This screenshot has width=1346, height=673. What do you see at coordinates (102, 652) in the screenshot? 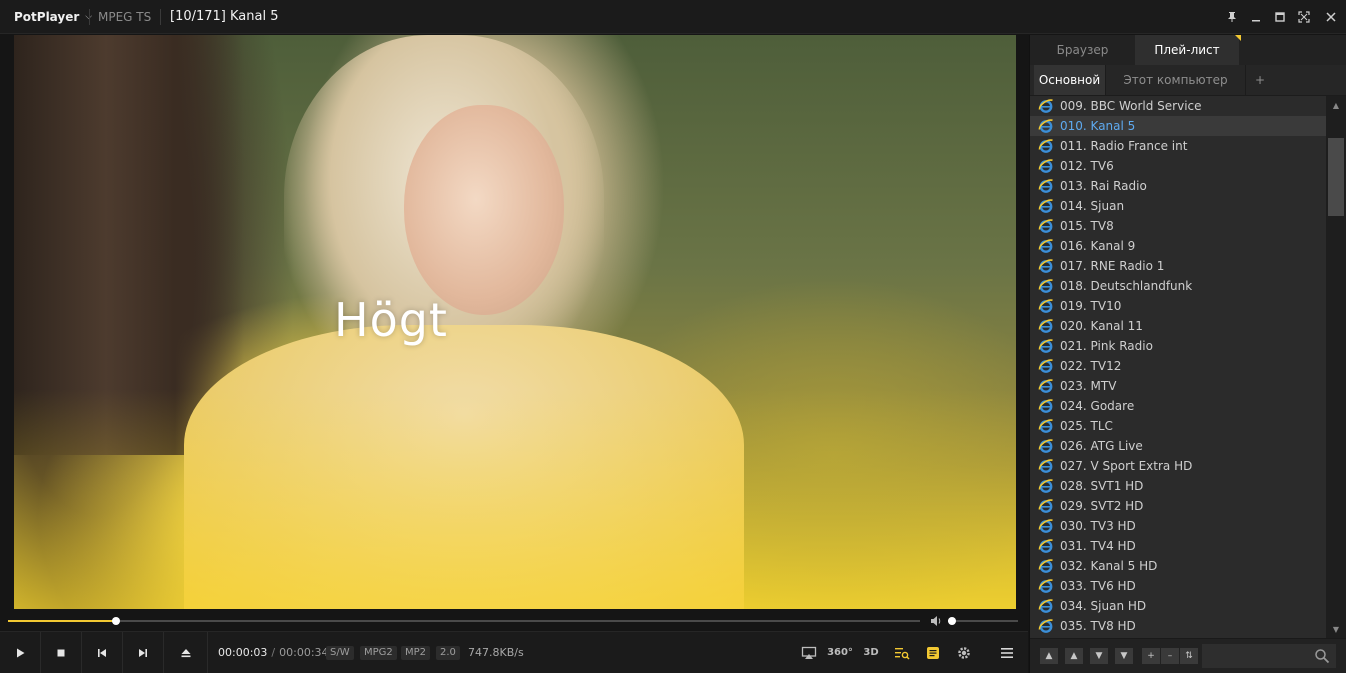
I see `previous-button` at bounding box center [102, 652].